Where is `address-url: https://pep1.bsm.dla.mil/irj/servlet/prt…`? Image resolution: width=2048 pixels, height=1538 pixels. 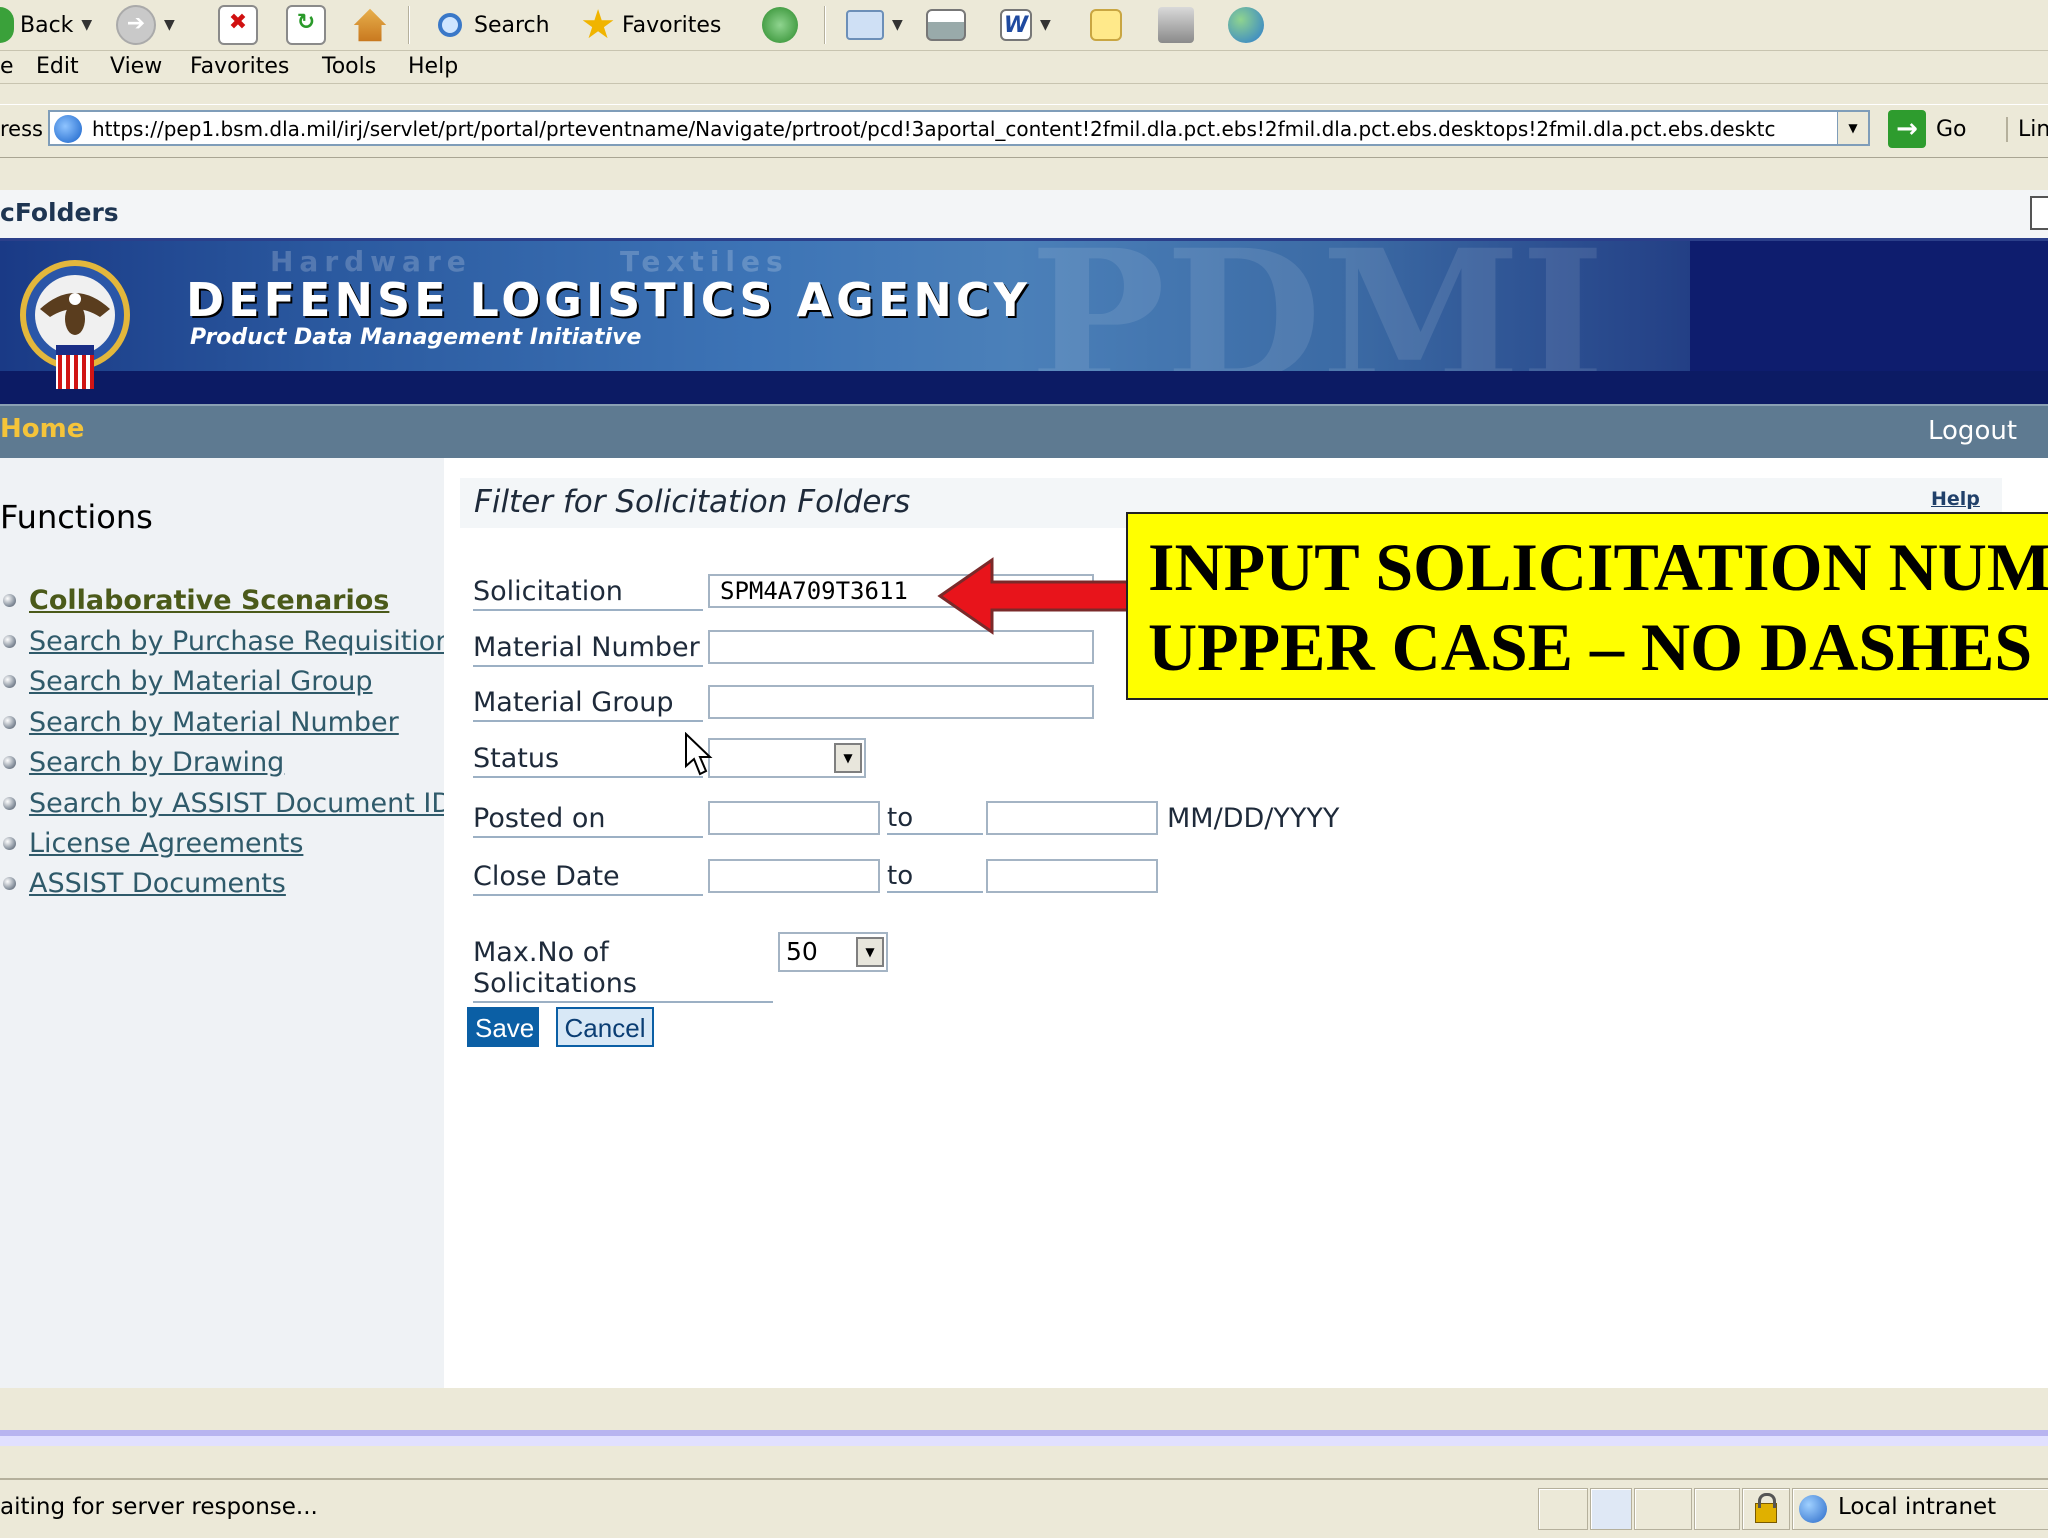 address-url: https://pep1.bsm.dla.mil/irj/servlet/prt… is located at coordinates (962, 130).